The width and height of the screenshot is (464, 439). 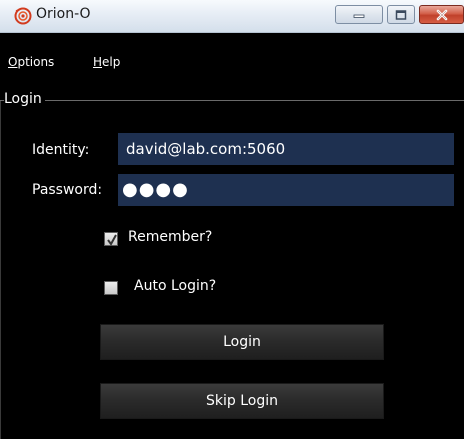 I want to click on checkmark-icon, so click(x=112, y=240).